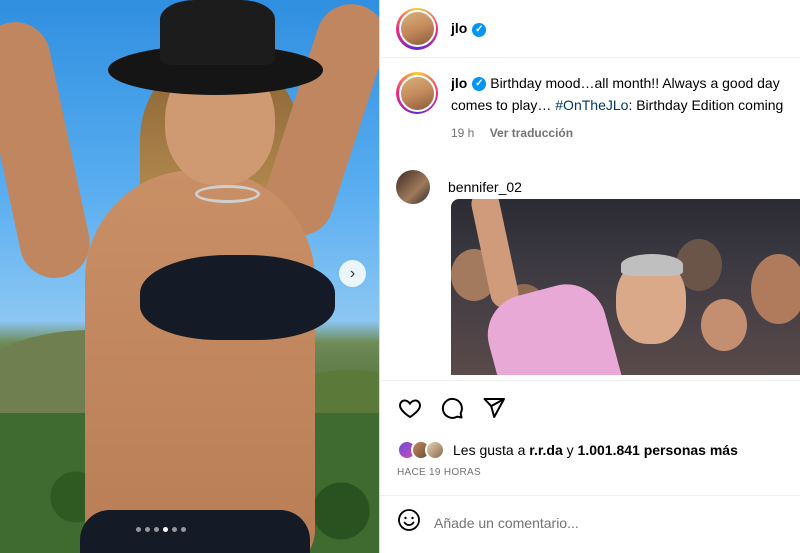 Image resolution: width=800 pixels, height=553 pixels. I want to click on time-ago: 19 h, so click(463, 133).